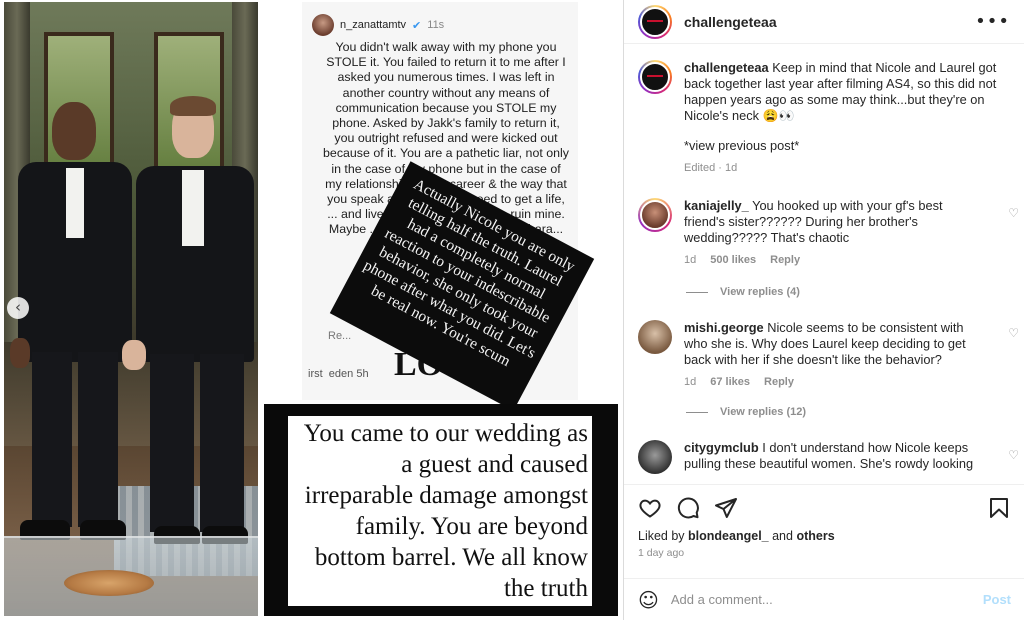 This screenshot has width=1024, height=620. I want to click on story-footer: irst eden 5h, so click(338, 374).